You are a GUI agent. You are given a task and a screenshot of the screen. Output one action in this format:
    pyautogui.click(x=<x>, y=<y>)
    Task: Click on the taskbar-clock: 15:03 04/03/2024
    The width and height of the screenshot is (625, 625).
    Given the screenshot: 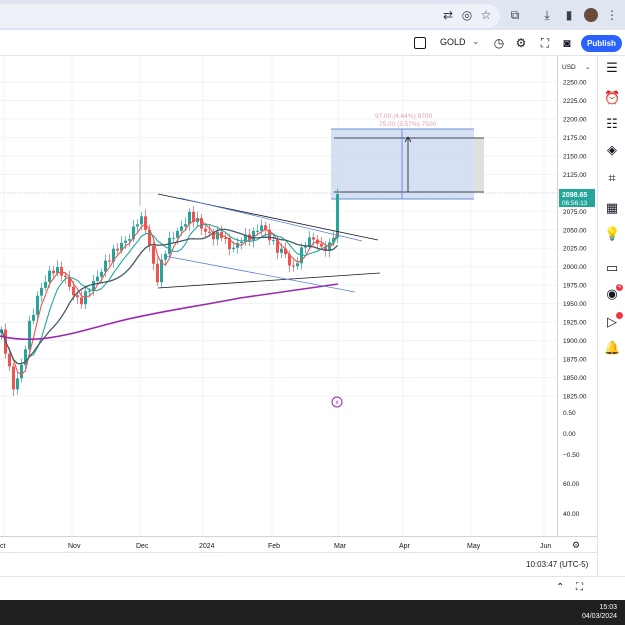 What is the action you would take?
    pyautogui.click(x=599, y=612)
    